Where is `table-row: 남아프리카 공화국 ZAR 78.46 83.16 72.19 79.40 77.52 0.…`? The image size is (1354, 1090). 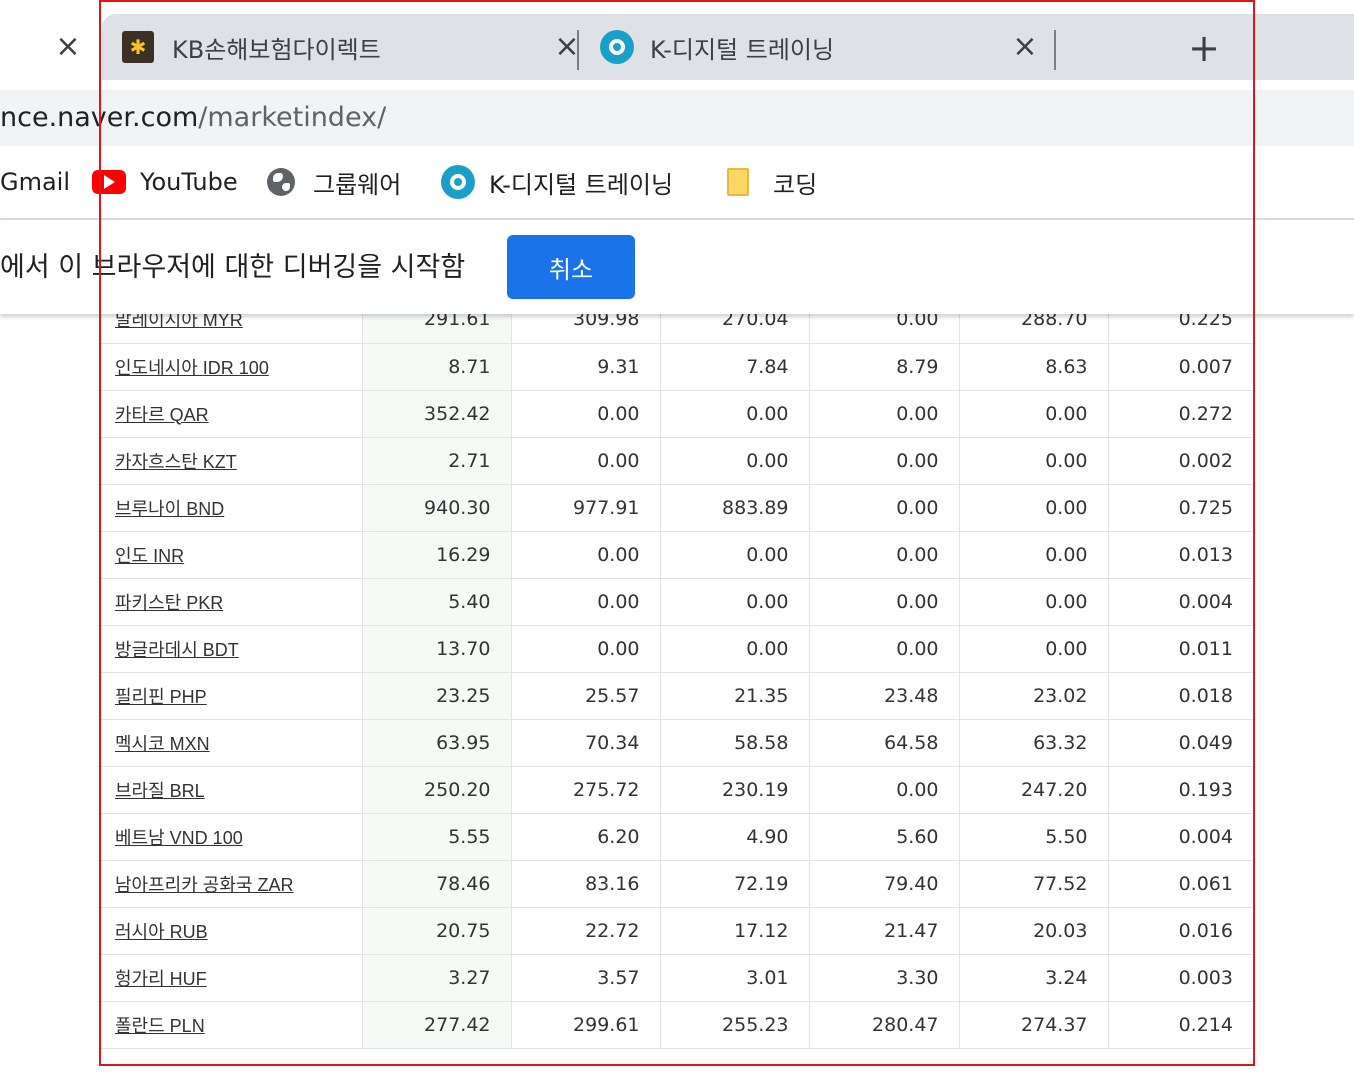 table-row: 남아프리카 공화국 ZAR 78.46 83.16 72.19 79.40 77.52 0.… is located at coordinates (677, 884).